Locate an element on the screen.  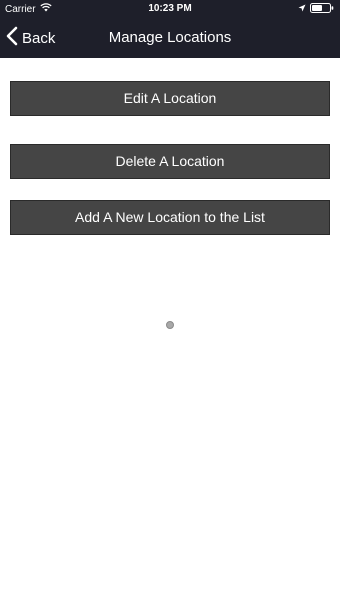
location-arrow-icon is located at coordinates (302, 9).